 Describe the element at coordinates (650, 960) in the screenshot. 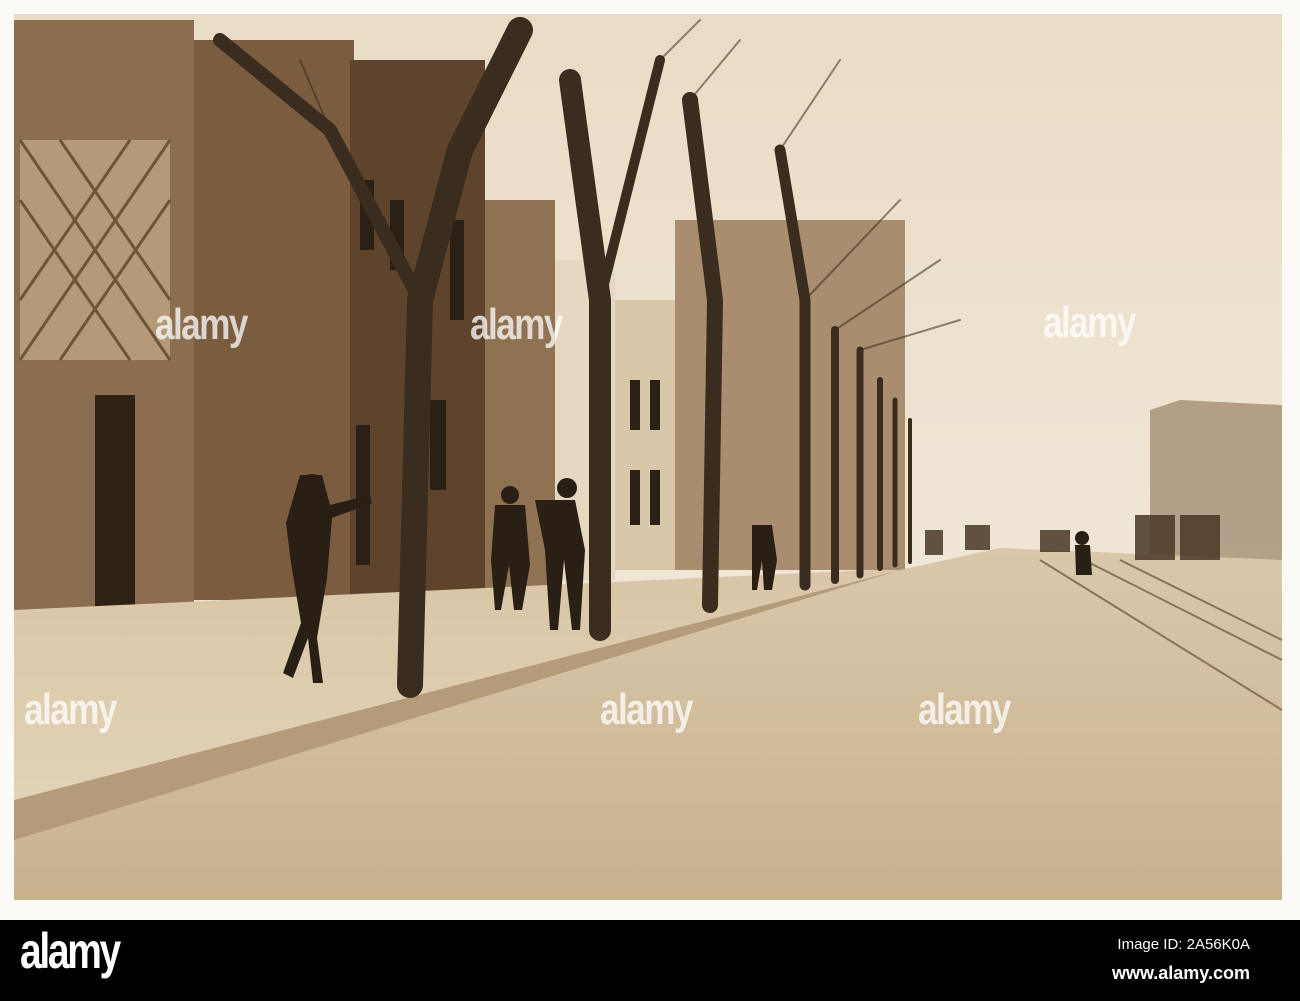

I see `footer-bar: alamy Image ID: 2A56K0A www.alamy.com` at that location.